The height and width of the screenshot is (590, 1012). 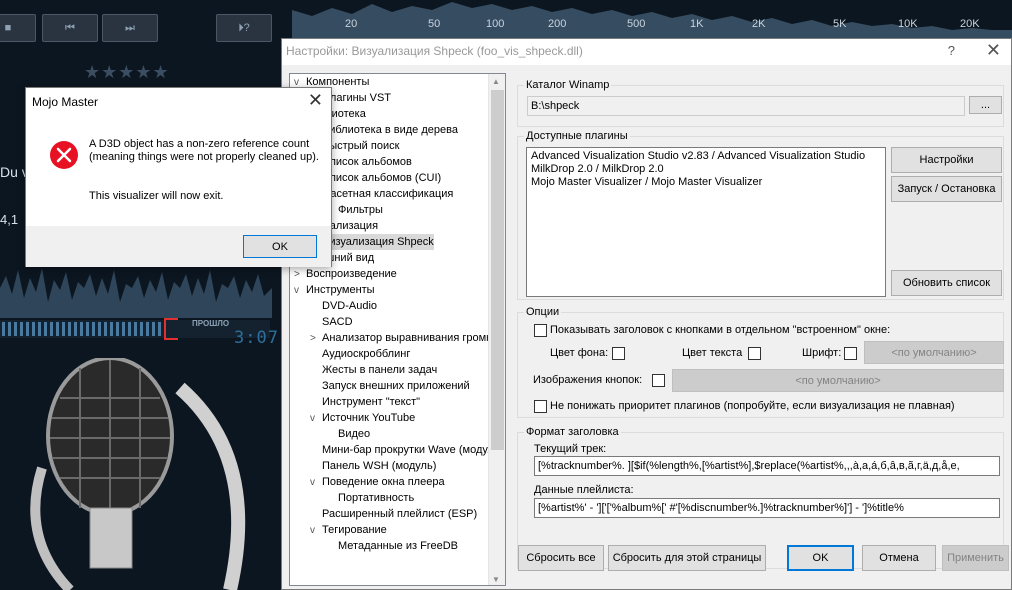 What do you see at coordinates (127, 72) in the screenshot?
I see `rating-stars: ★★★★★` at bounding box center [127, 72].